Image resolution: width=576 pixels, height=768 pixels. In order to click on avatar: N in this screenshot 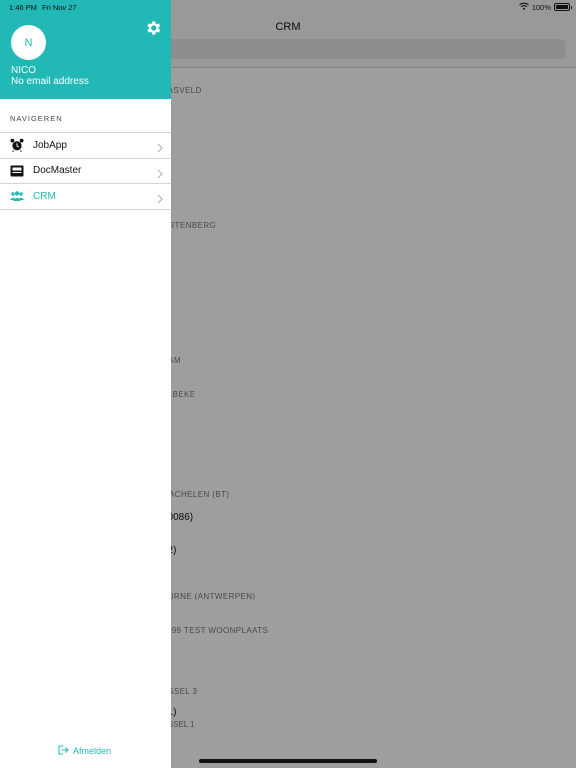, I will do `click(28, 42)`.